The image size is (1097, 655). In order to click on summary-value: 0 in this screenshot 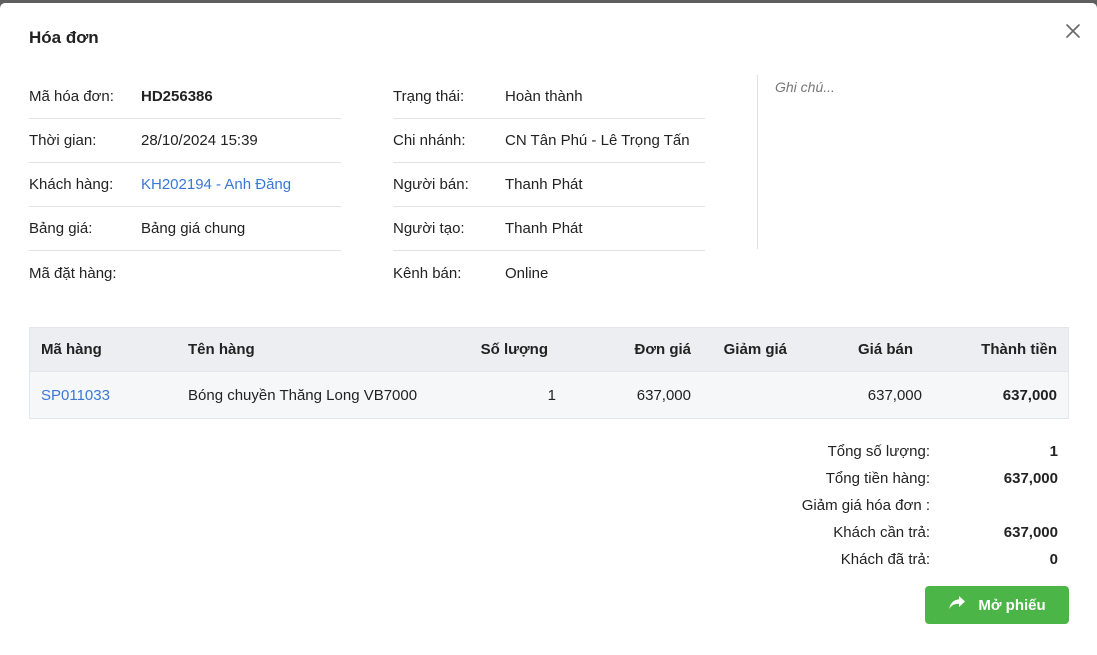, I will do `click(1053, 559)`.